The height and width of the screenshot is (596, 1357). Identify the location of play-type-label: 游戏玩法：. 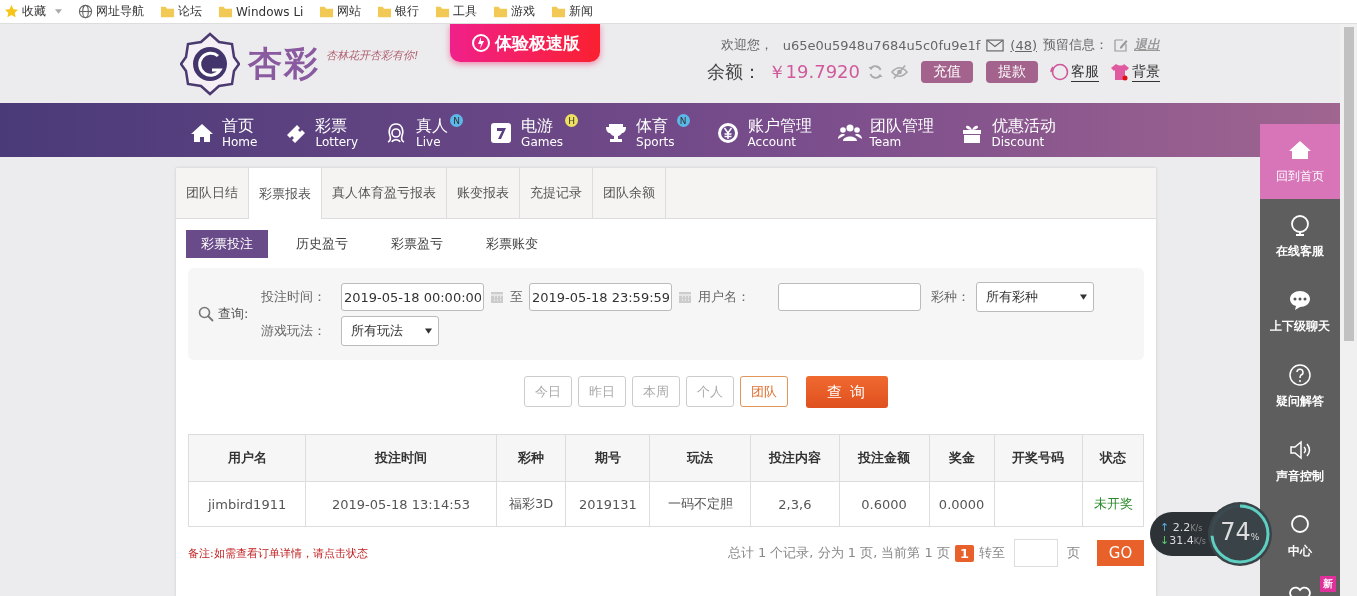
(294, 331).